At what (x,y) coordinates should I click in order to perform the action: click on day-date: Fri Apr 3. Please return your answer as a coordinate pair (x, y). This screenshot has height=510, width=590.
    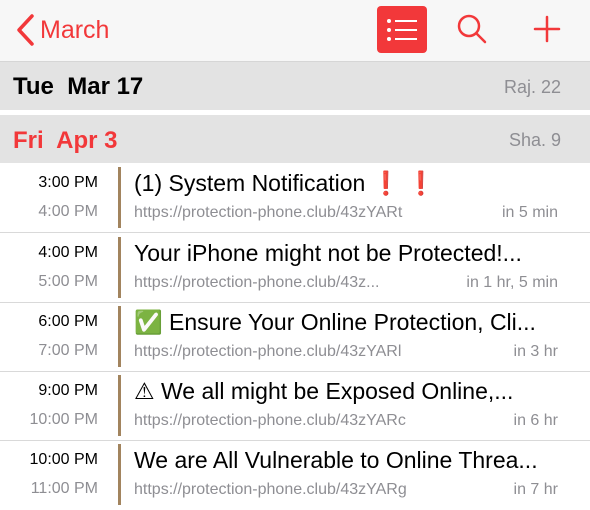
    Looking at the image, I should click on (65, 140).